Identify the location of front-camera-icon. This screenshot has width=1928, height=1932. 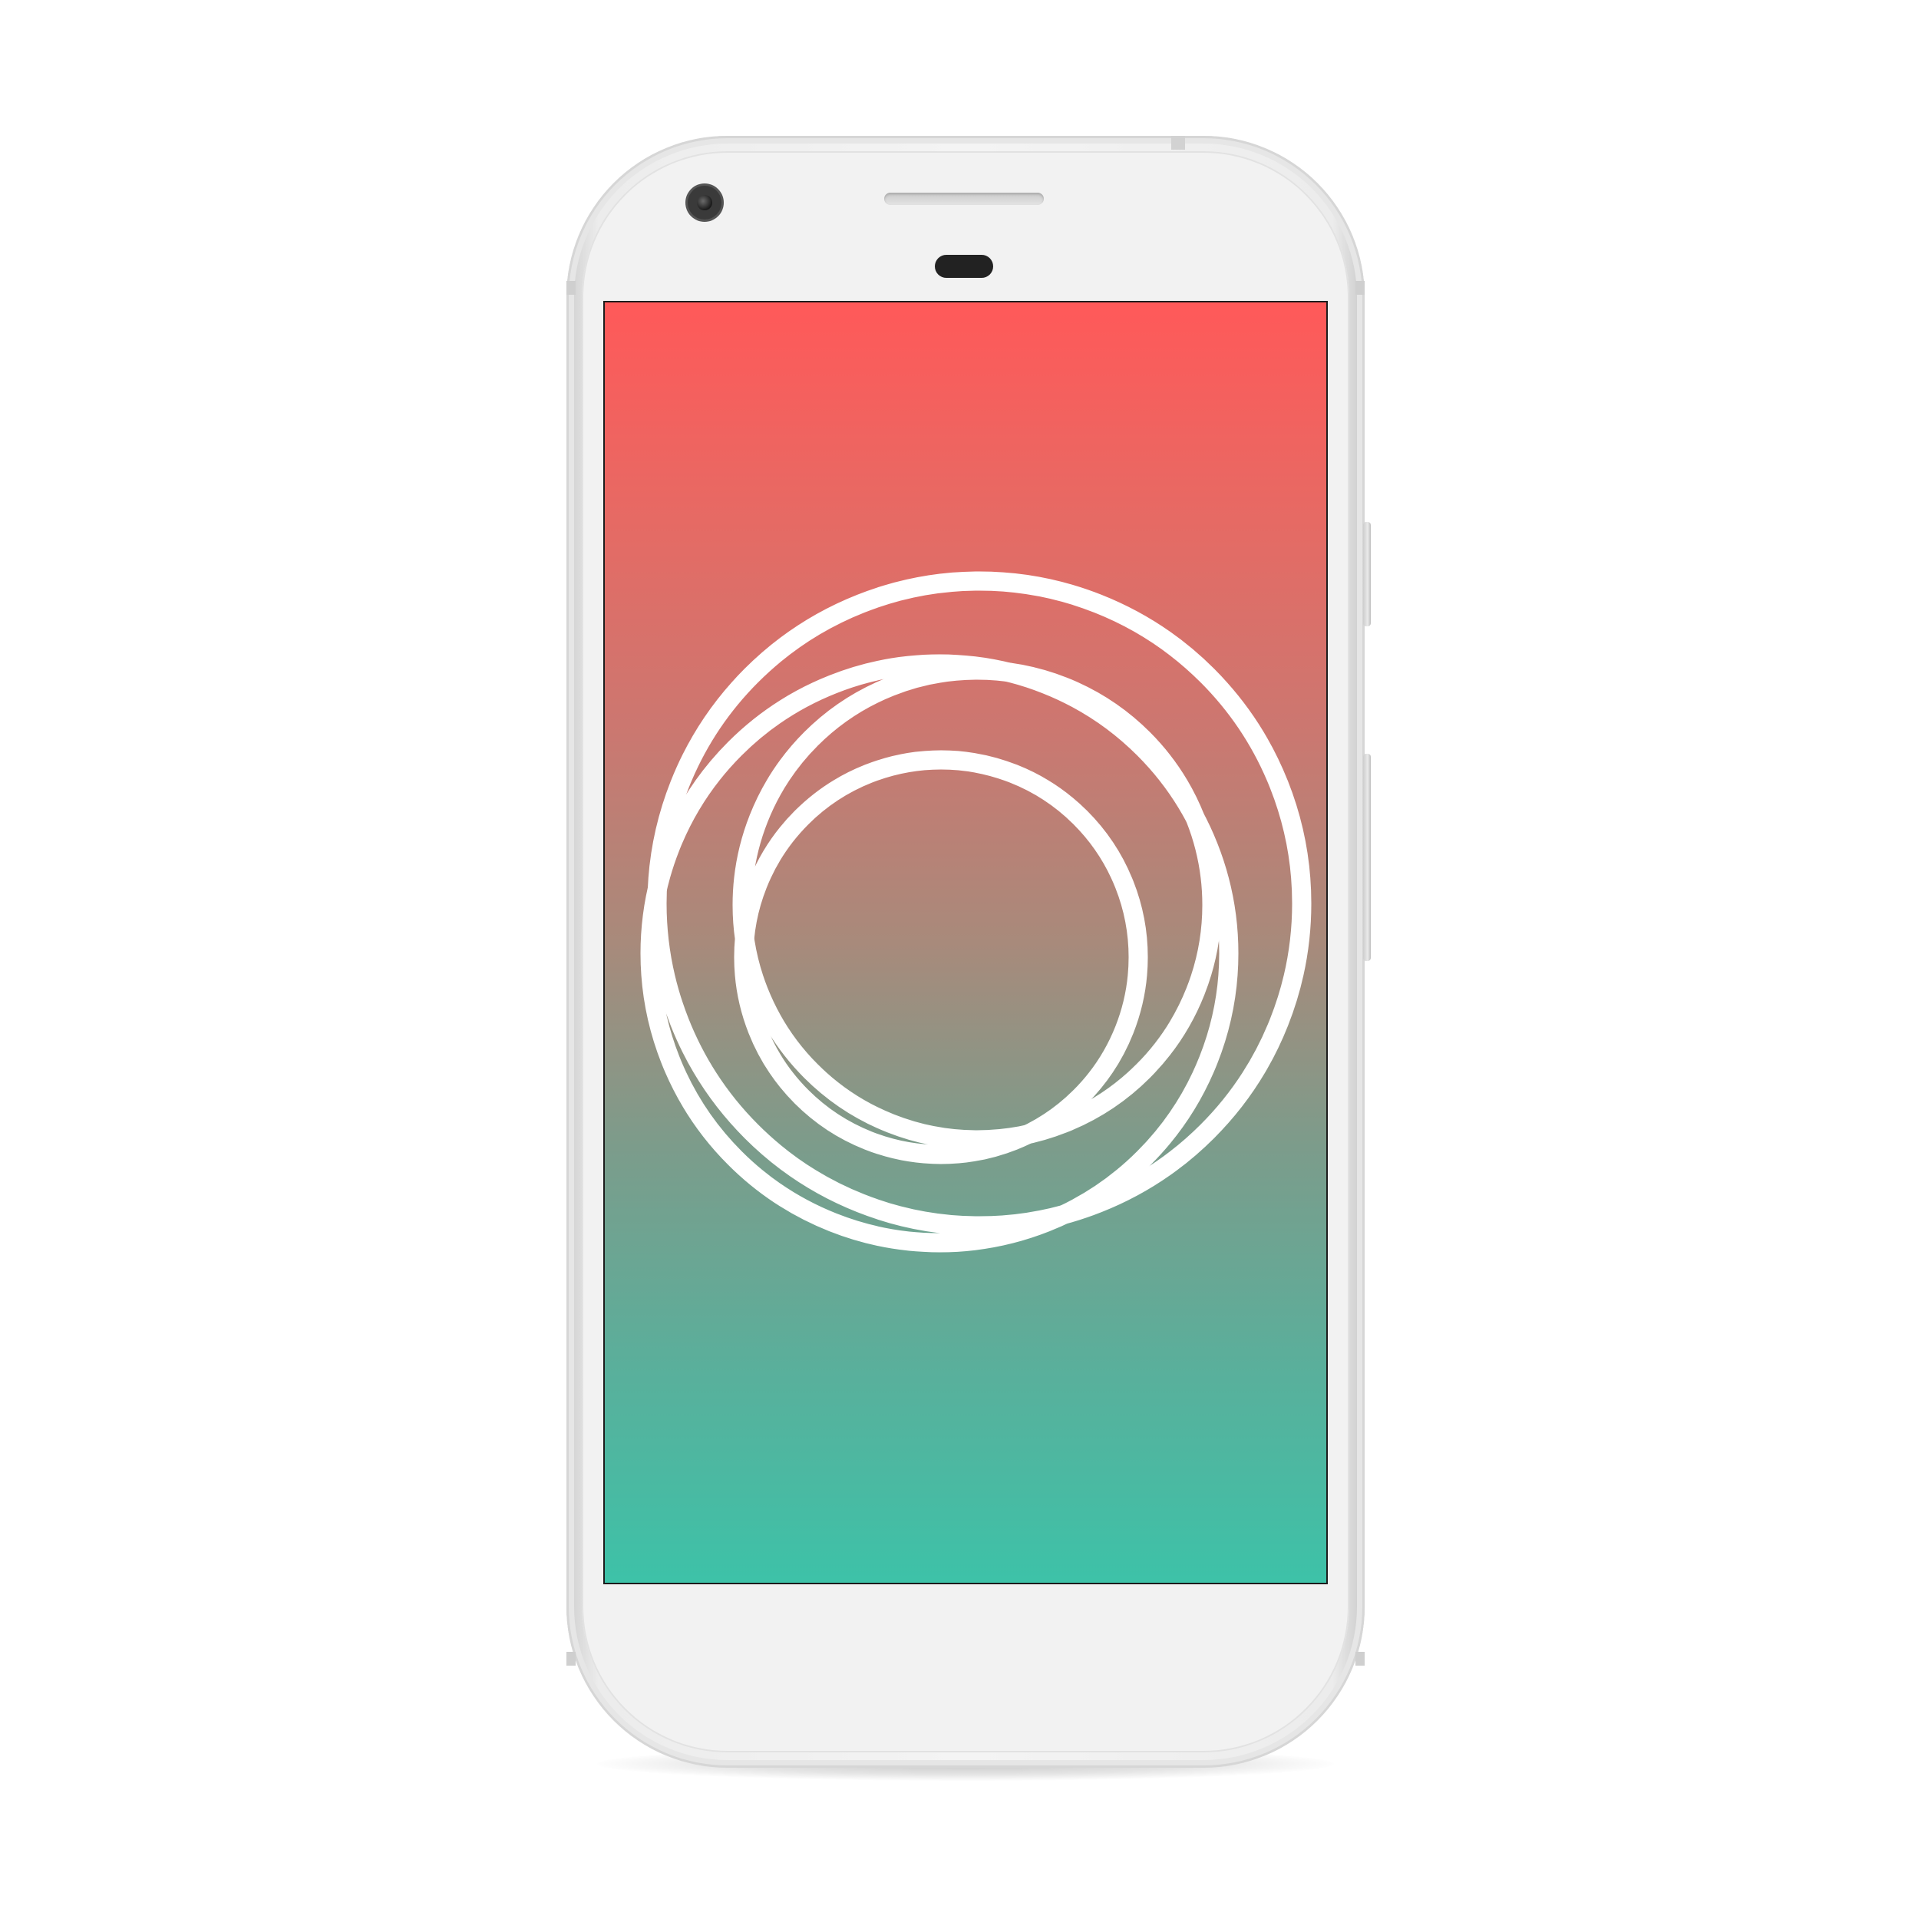
(704, 203).